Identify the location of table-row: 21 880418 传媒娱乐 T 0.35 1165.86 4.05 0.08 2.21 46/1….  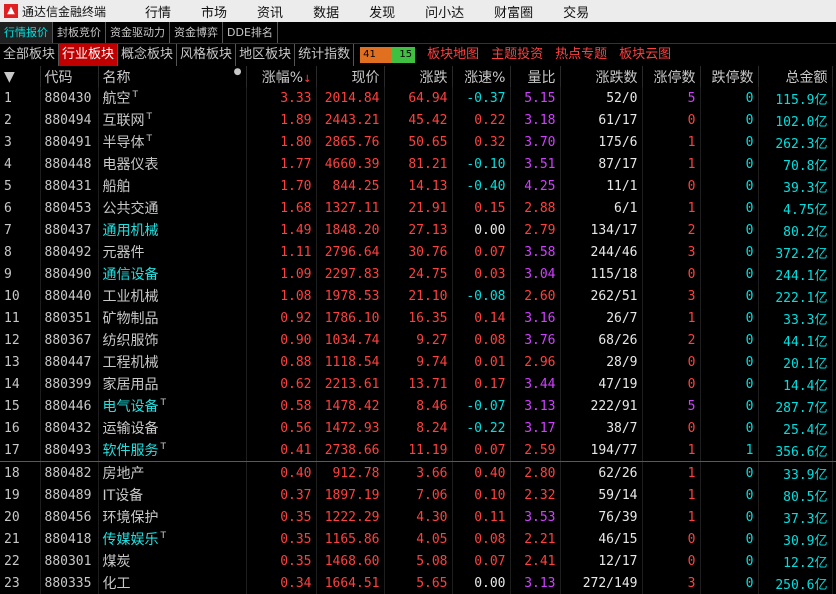
(418, 539).